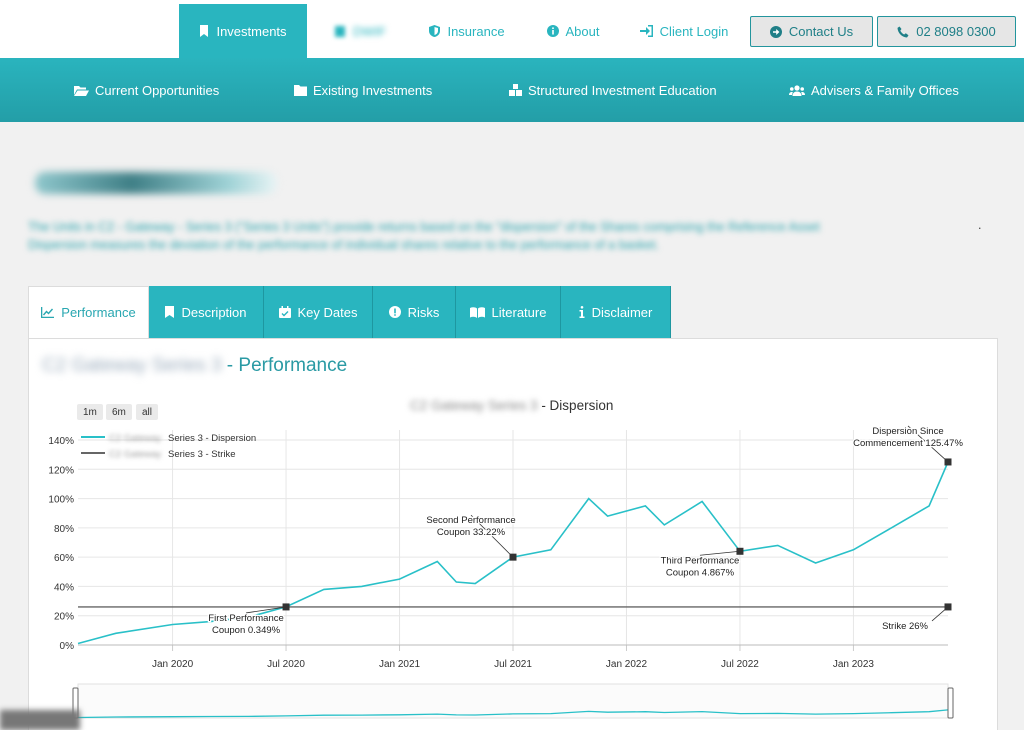 The image size is (1024, 730). Describe the element at coordinates (284, 365) in the screenshot. I see `performance-heading-suffix: - Performance` at that location.